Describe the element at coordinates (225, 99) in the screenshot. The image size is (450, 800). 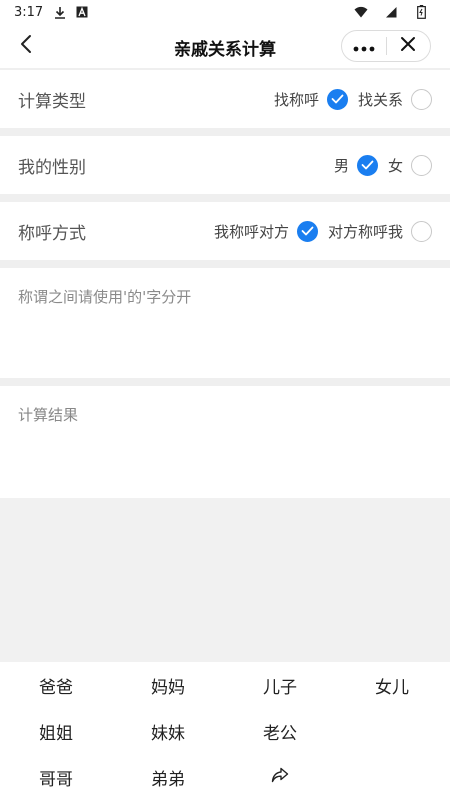
I see `calc-type-row: 计算类型 找称呼 找关系` at that location.